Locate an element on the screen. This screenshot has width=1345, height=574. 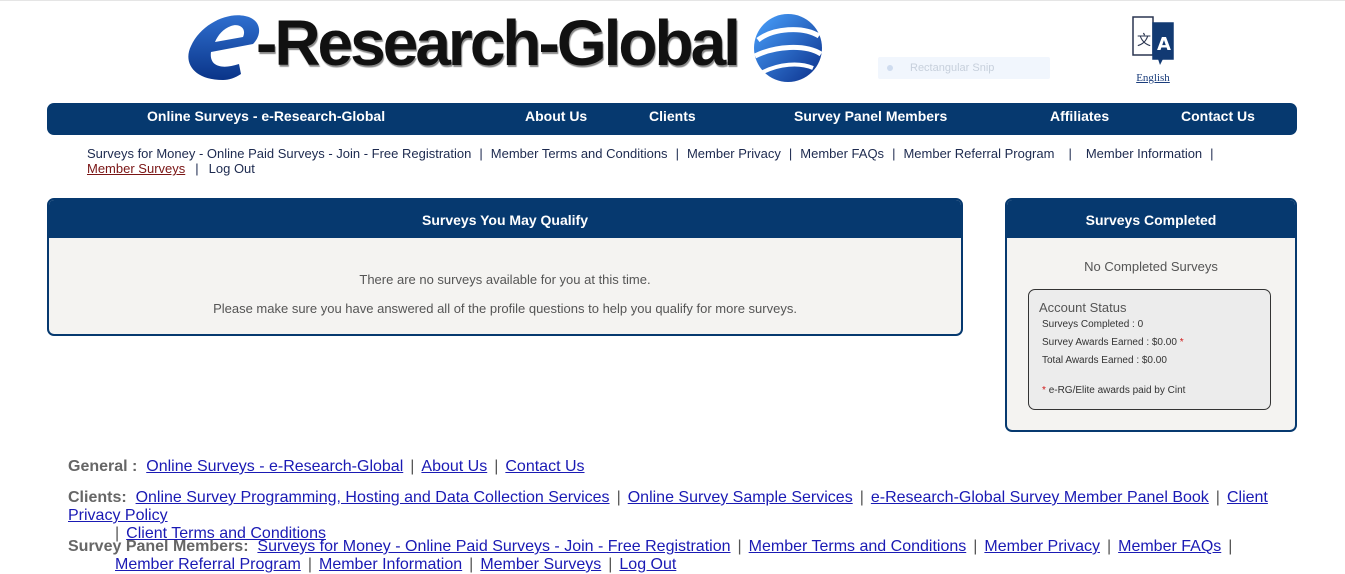
no-completed-message: No Completed Surveys is located at coordinates (1151, 266).